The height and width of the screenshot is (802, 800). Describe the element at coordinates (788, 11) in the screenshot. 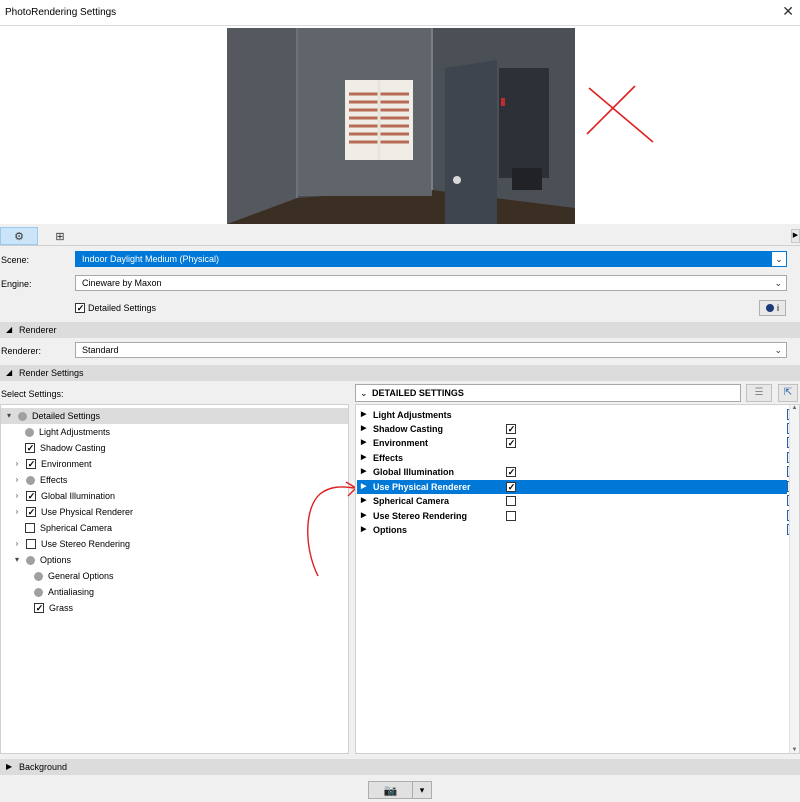

I see `close-icon: ✕` at that location.